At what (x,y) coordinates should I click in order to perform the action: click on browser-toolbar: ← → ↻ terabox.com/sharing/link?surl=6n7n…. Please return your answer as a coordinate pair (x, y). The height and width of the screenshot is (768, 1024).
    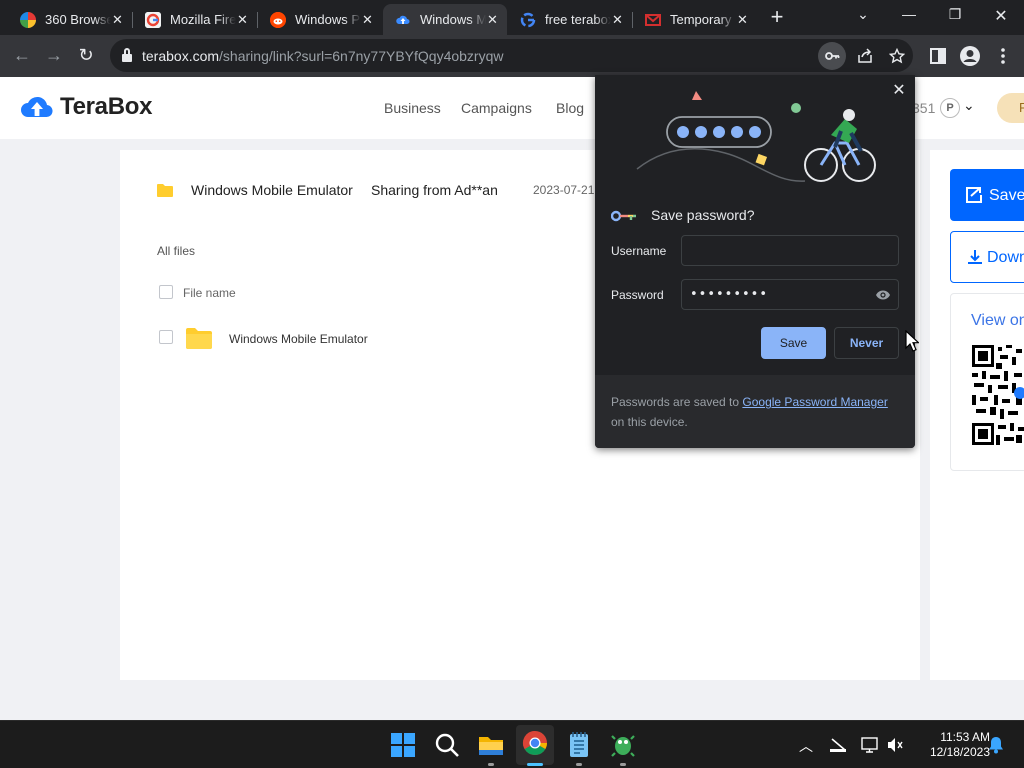
    Looking at the image, I should click on (512, 56).